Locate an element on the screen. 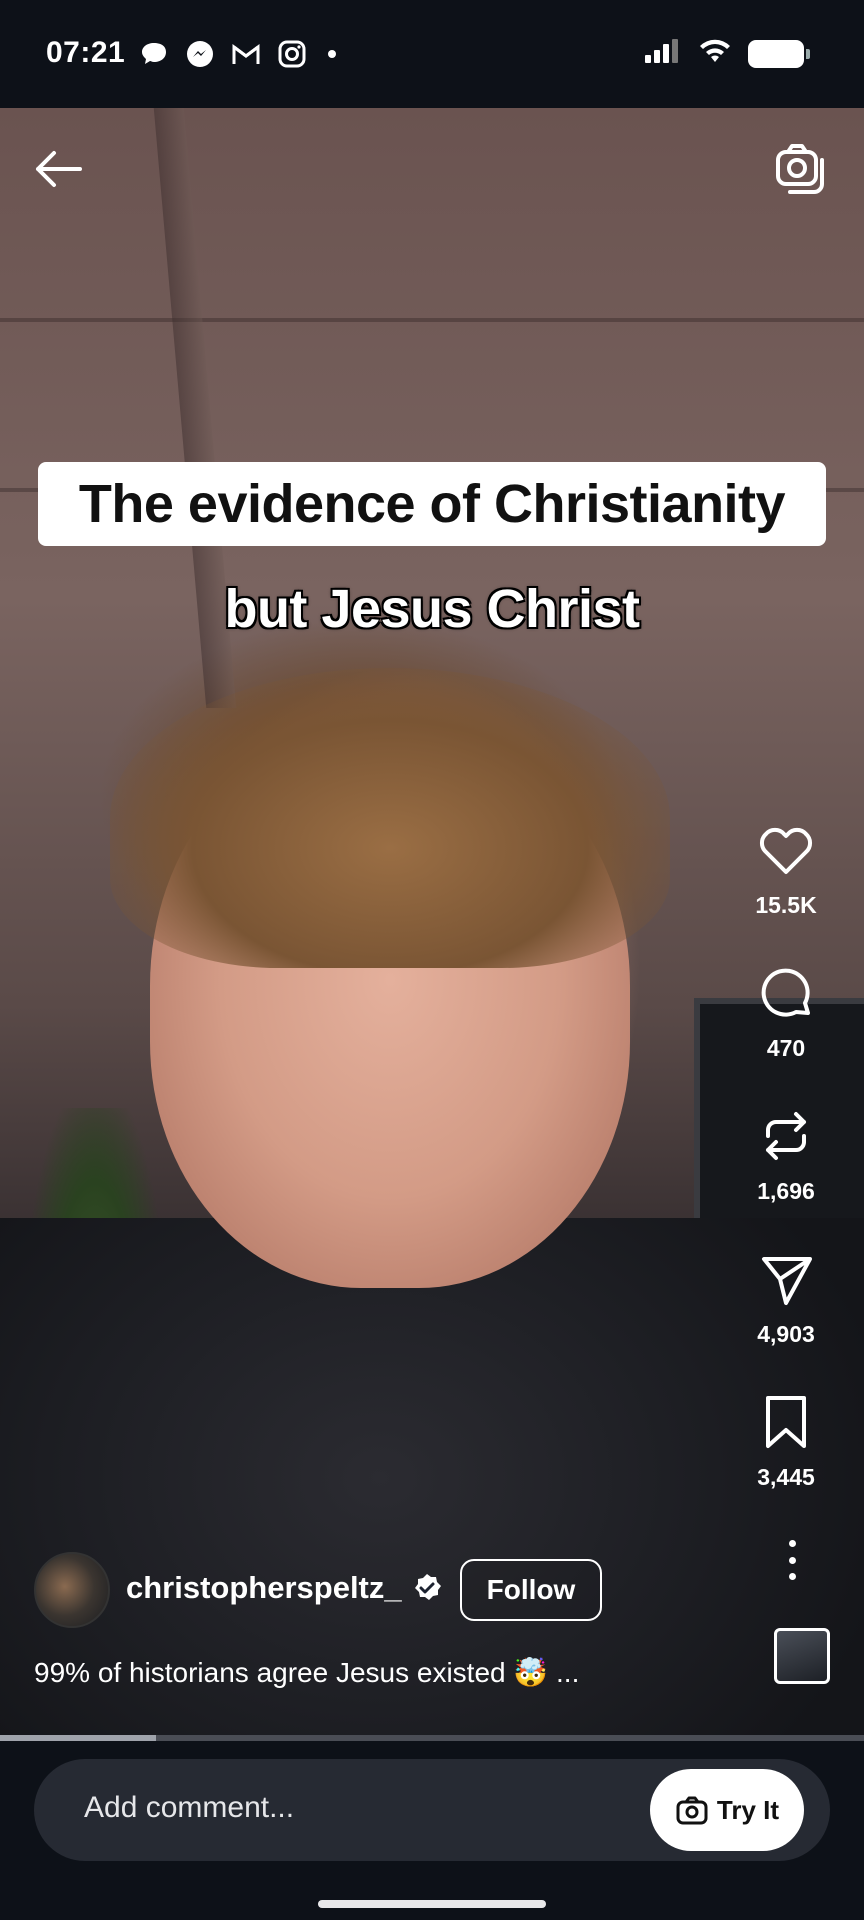  like-button: 15.5K is located at coordinates (786, 891).